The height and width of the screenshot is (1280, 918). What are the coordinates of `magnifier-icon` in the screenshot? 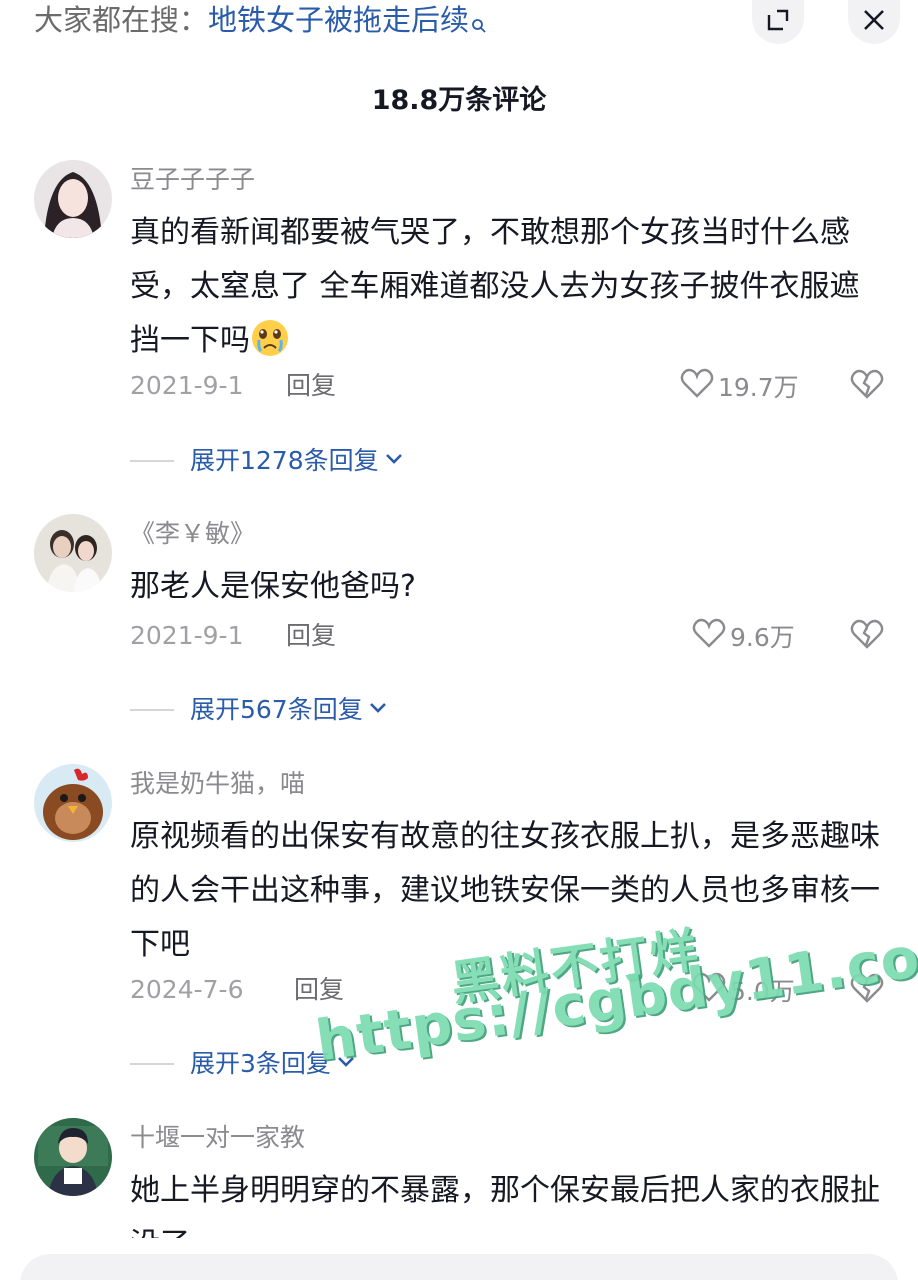 It's located at (479, 24).